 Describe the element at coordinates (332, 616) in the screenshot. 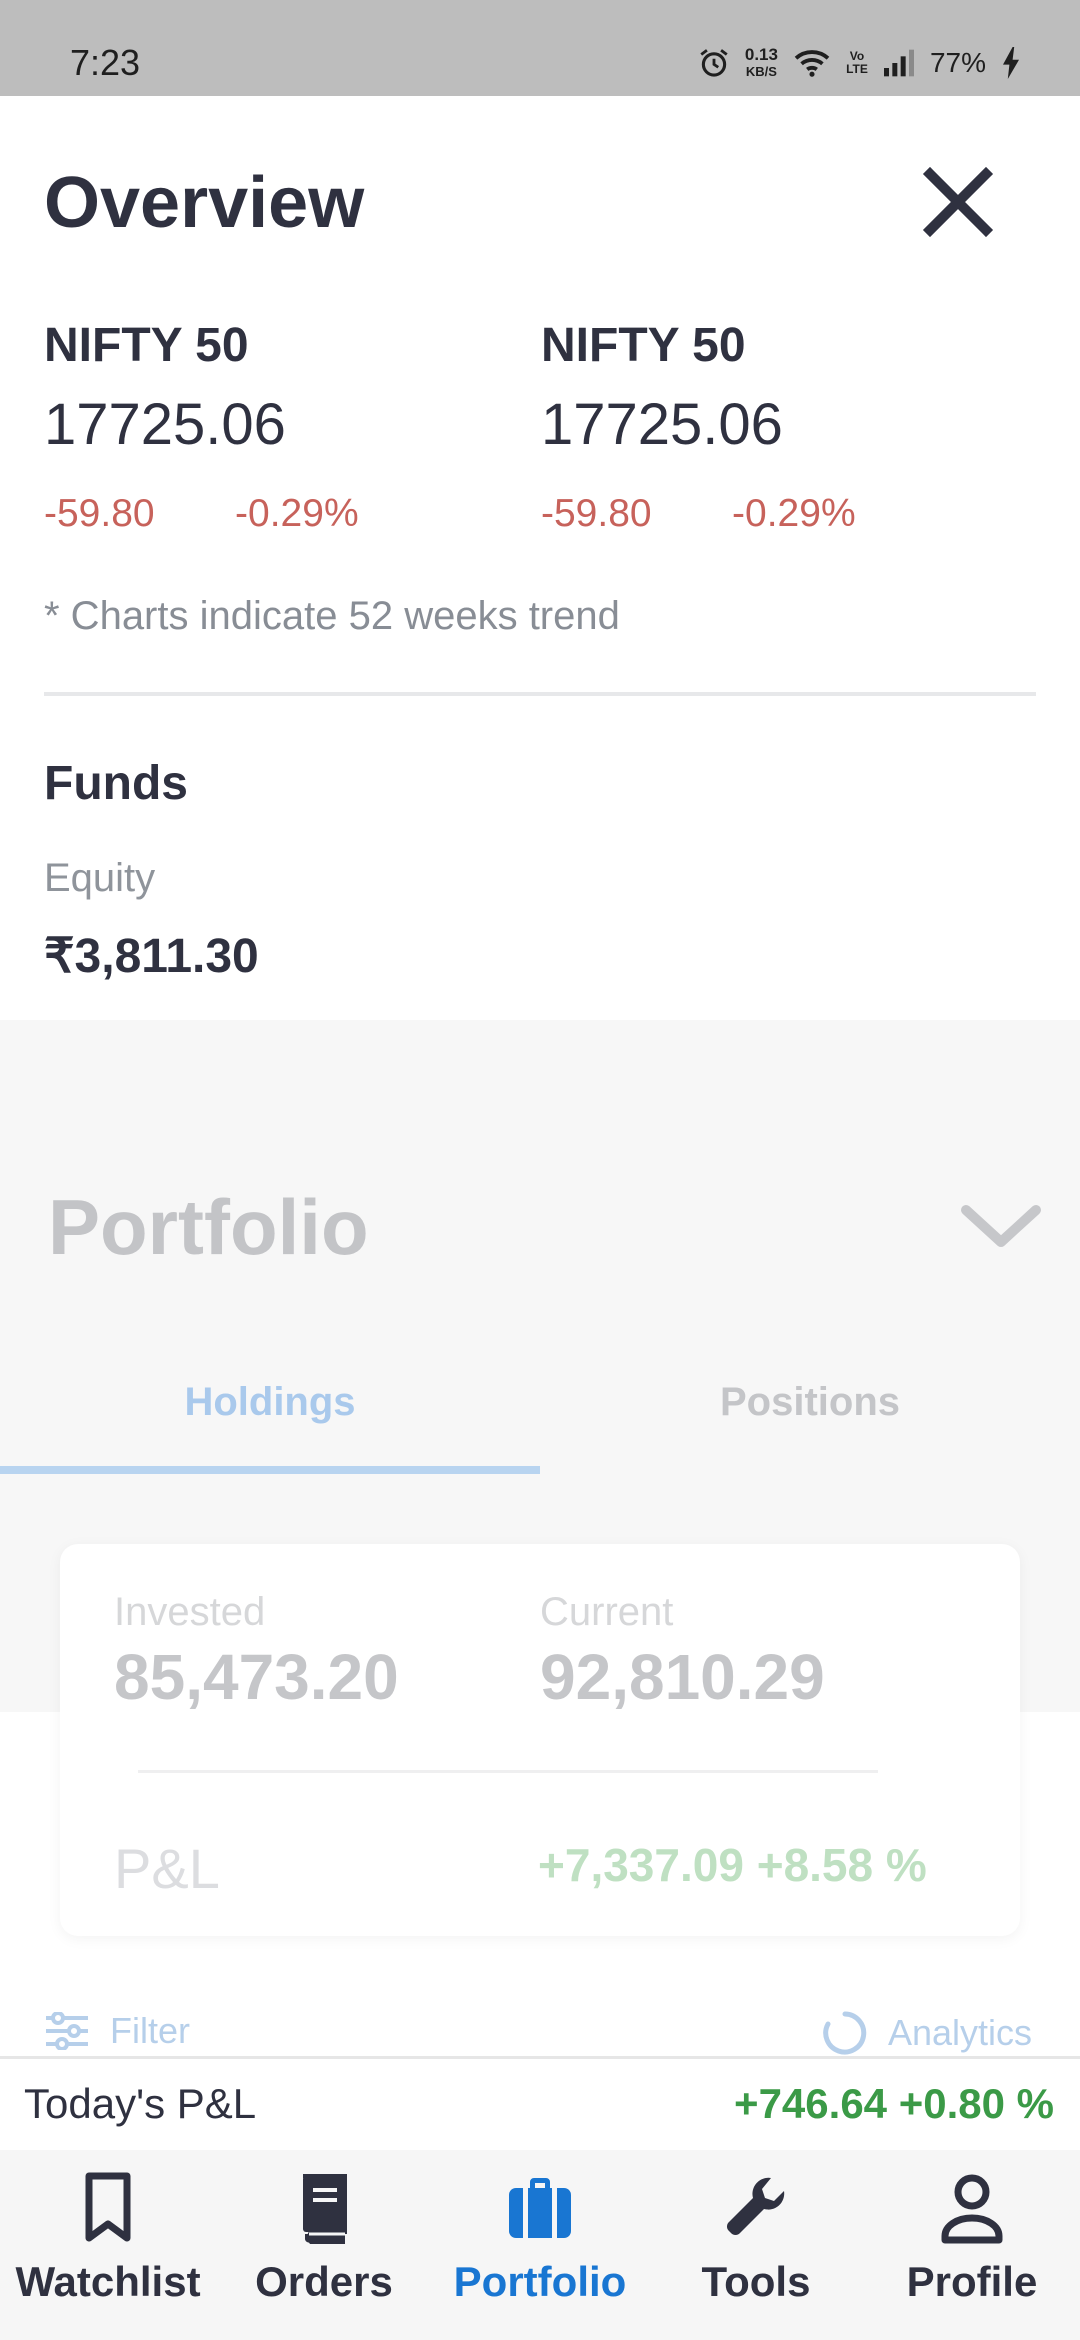

I see `trend-note: * Charts indicate 52 weeks trend` at that location.